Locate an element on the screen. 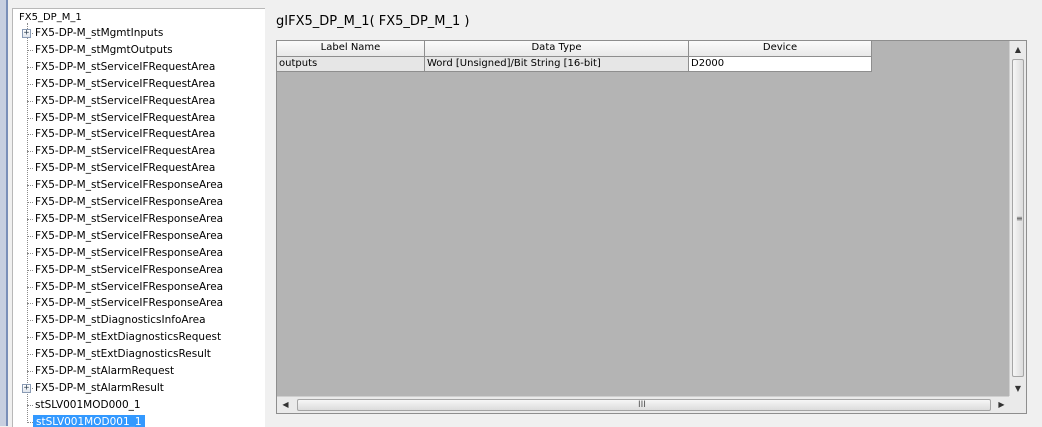  tree-item: FX5-DP-M_stAlarmResult is located at coordinates (96, 388).